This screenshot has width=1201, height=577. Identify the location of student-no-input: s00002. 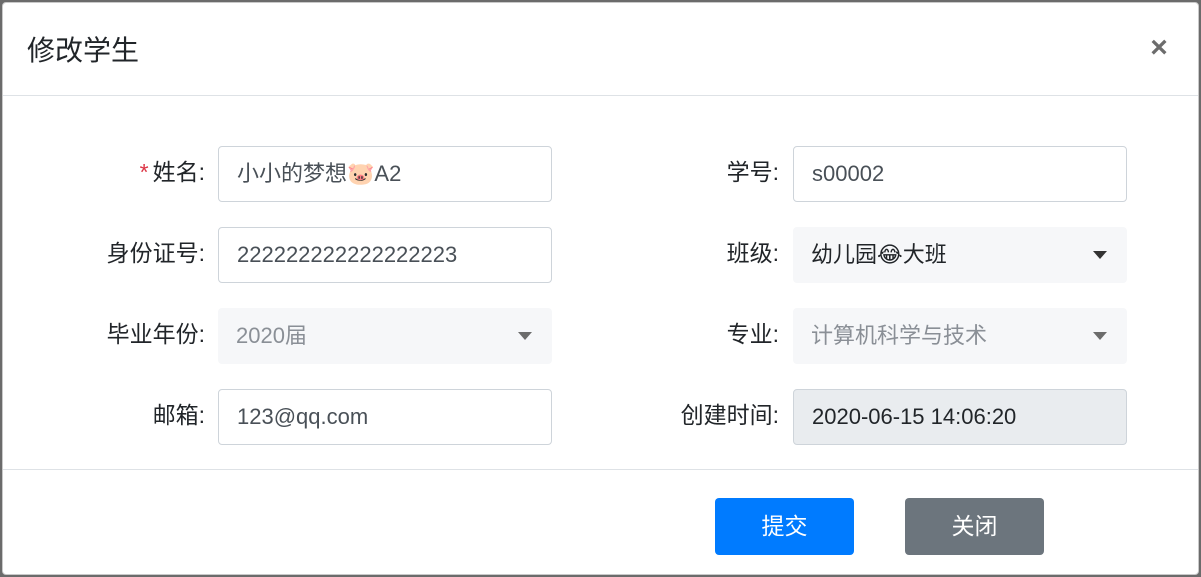
(960, 174).